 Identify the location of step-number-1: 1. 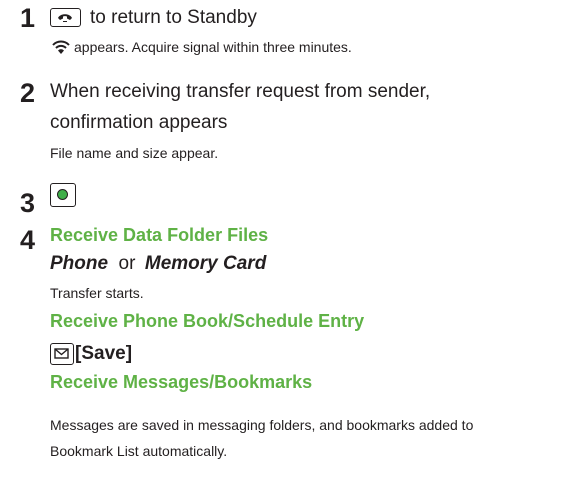
(28, 18).